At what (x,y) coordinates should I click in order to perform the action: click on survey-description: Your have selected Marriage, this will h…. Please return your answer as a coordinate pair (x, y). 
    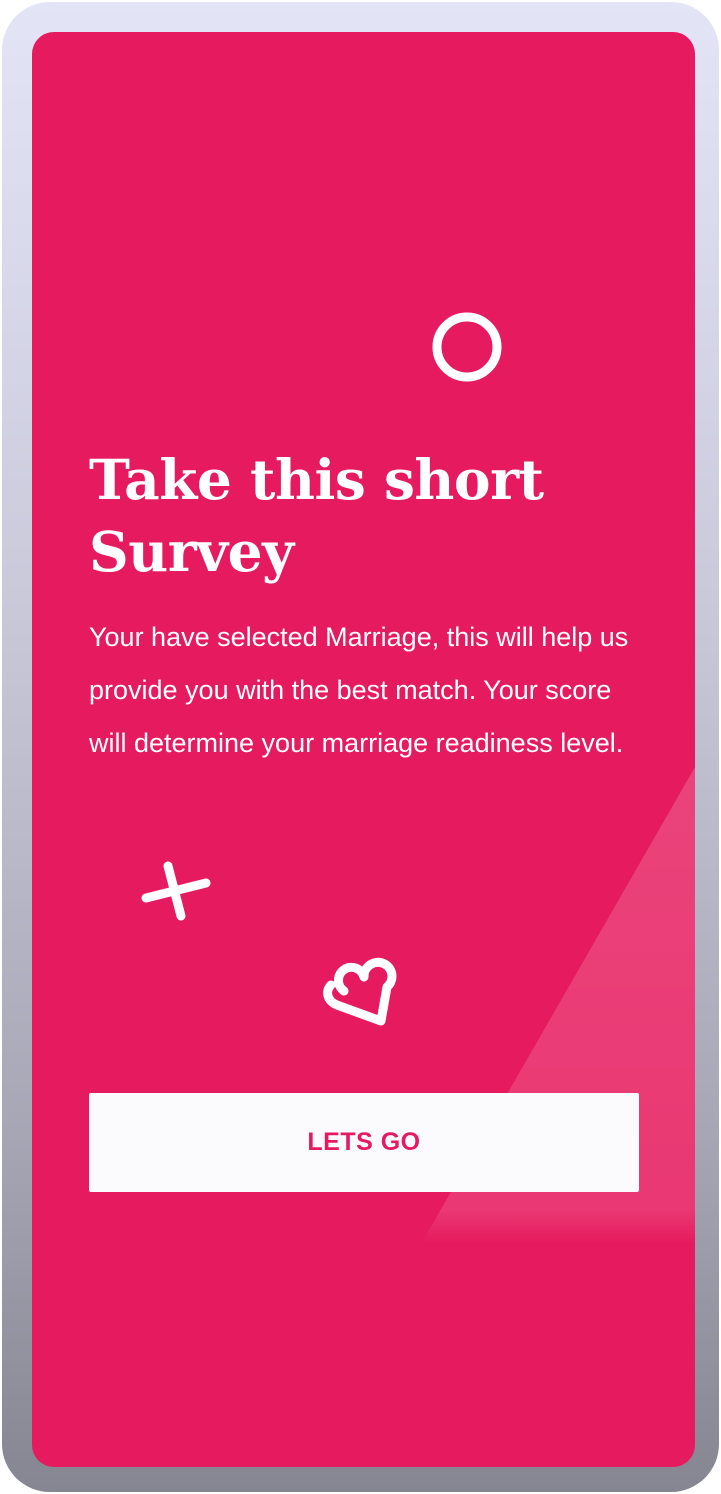
    Looking at the image, I should click on (359, 690).